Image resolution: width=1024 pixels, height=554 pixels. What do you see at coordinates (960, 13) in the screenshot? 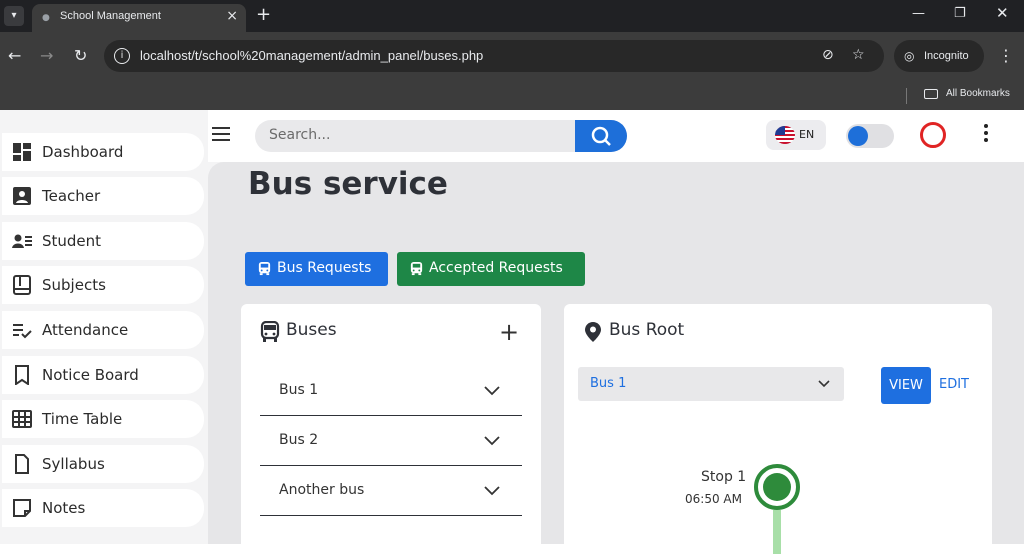
I see `restore-icon: ❐` at bounding box center [960, 13].